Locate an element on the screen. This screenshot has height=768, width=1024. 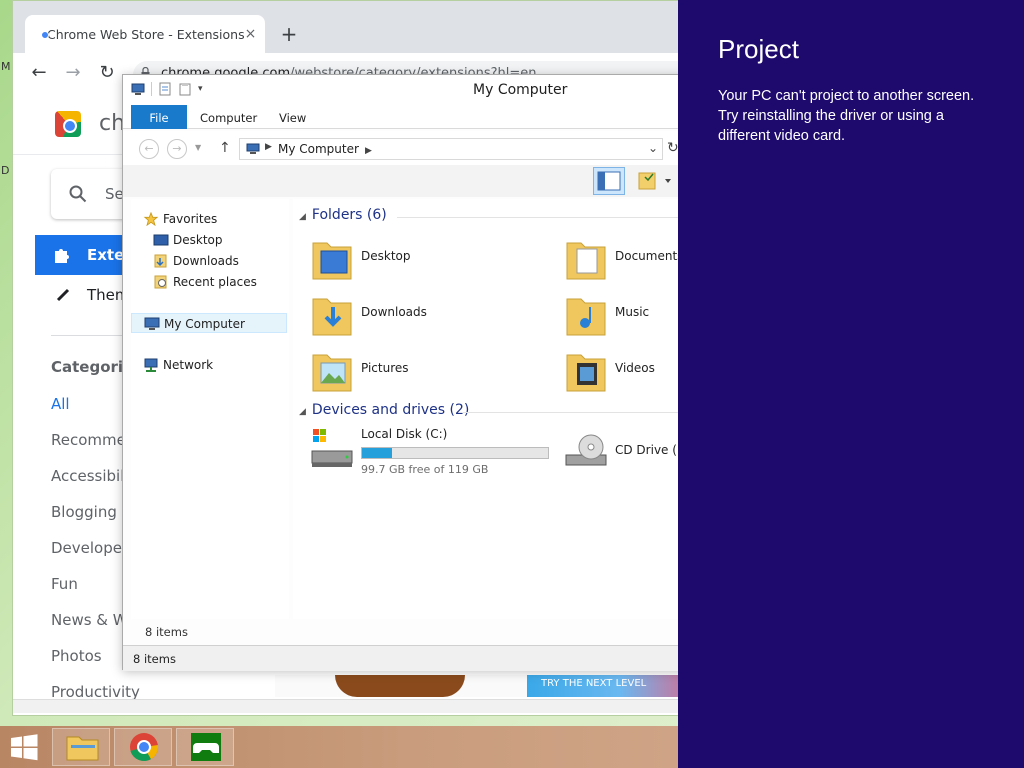
status-bar: 8 items is located at coordinates (422, 658).